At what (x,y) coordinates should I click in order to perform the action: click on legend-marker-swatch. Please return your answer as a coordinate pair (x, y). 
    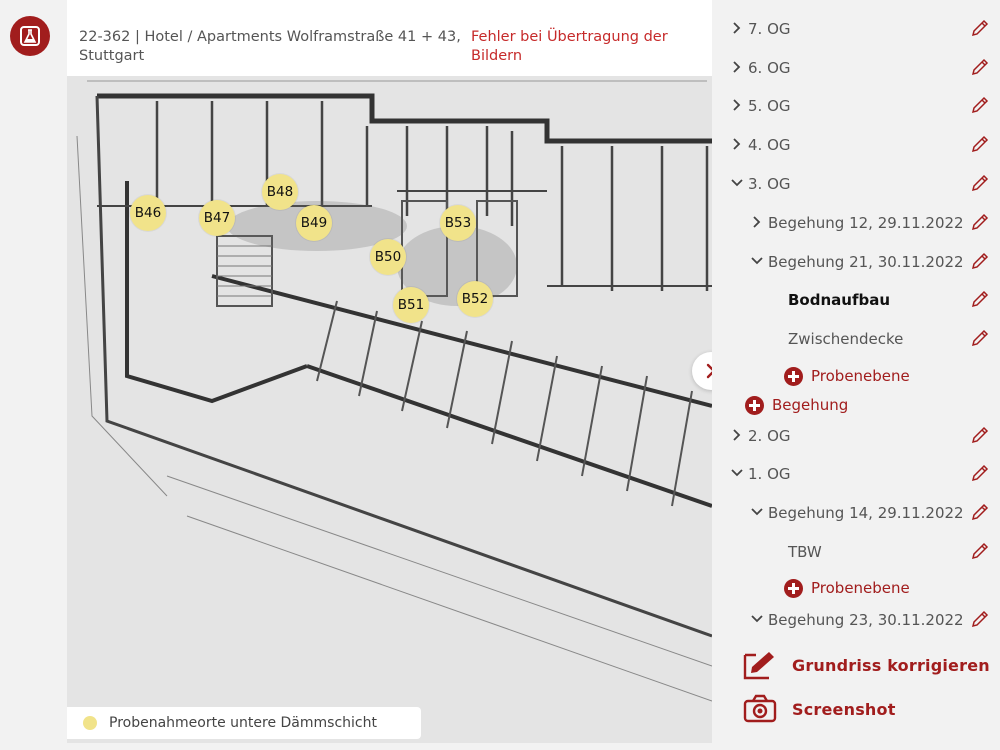
    Looking at the image, I should click on (90, 723).